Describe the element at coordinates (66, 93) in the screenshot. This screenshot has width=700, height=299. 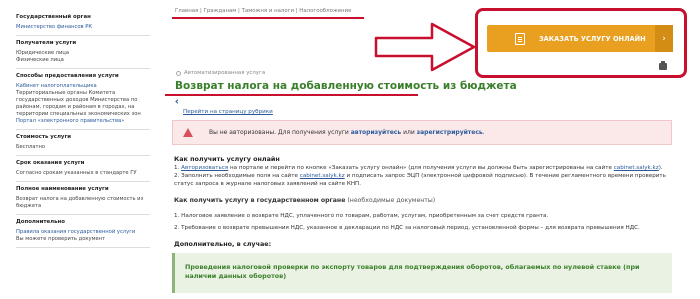
I see `sidebar-text: Территориальные органы Комитета` at that location.